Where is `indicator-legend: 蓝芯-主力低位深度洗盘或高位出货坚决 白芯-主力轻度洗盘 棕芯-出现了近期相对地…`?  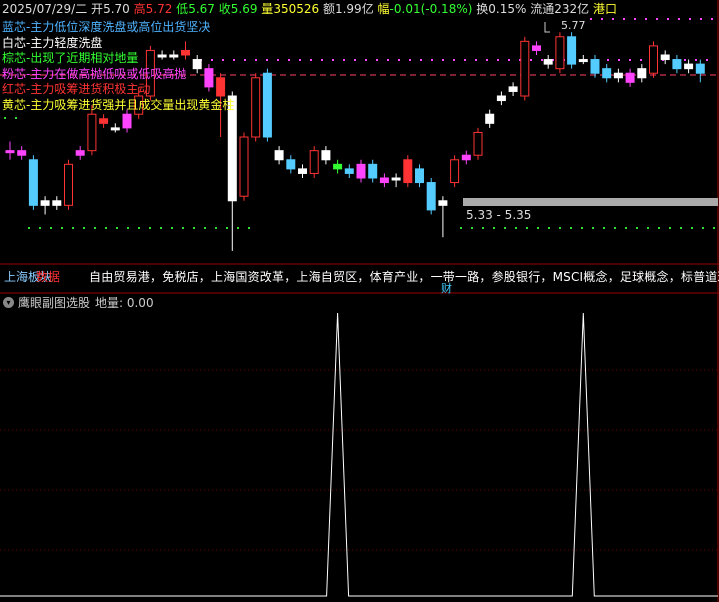
indicator-legend: 蓝芯-主力低位深度洗盘或高位出货坚决 白芯-主力轻度洗盘 棕芯-出现了近期相对地… is located at coordinates (118, 66).